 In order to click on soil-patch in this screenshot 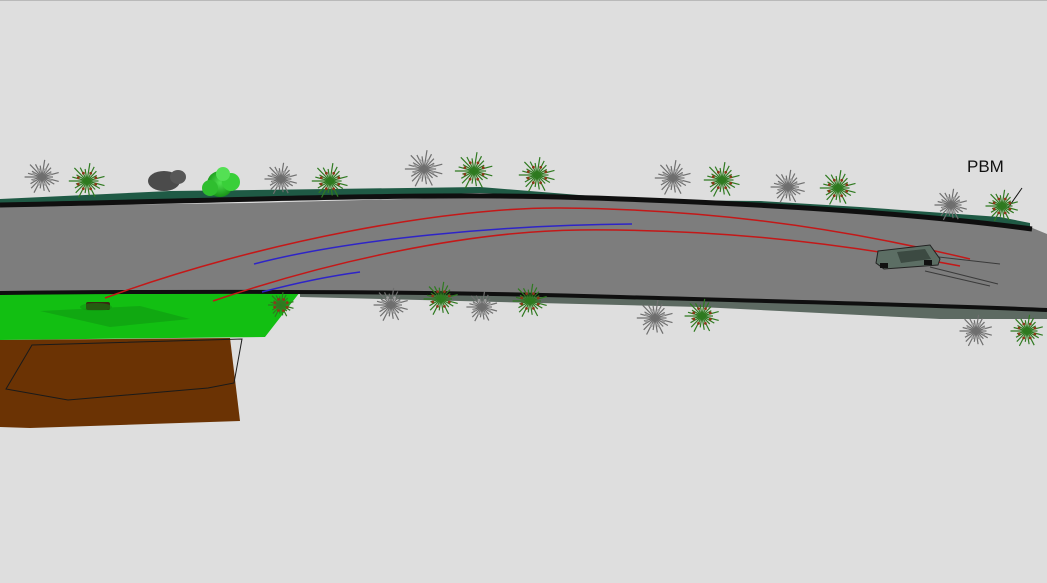, I will do `click(120, 383)`.